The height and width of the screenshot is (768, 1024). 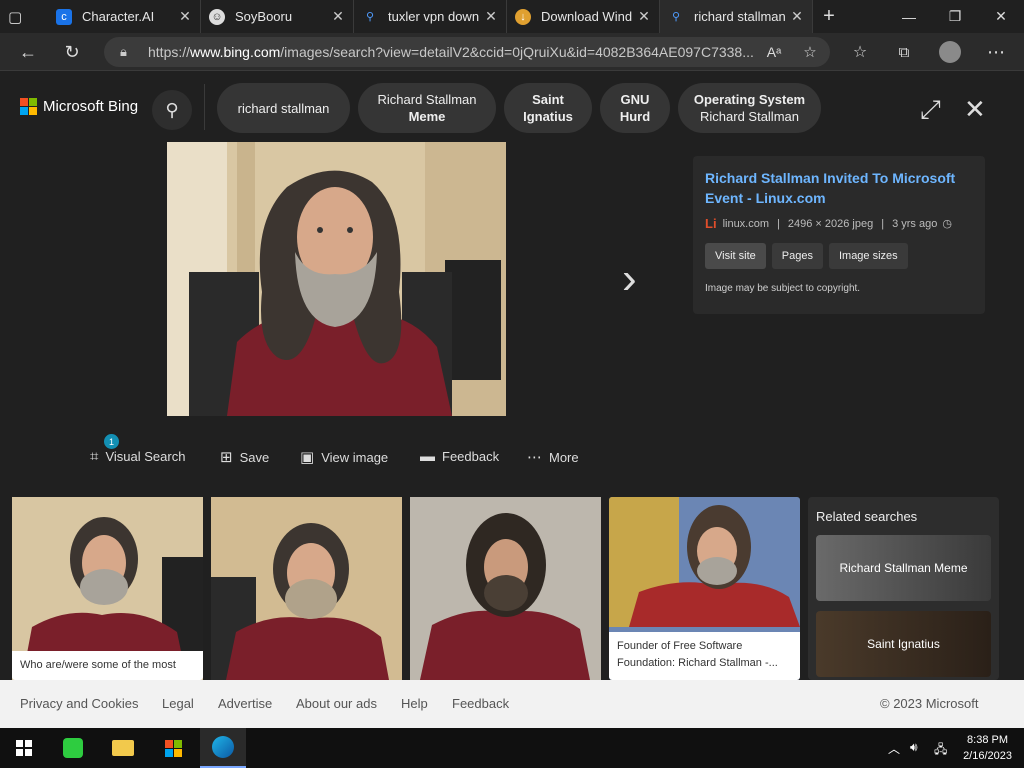 What do you see at coordinates (564, 457) in the screenshot?
I see `action-label: More` at bounding box center [564, 457].